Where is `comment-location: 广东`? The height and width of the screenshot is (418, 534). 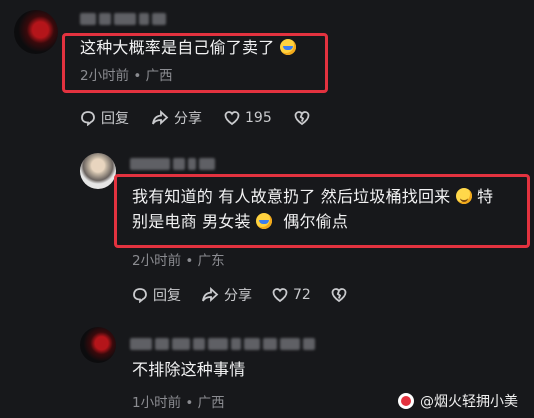 comment-location: 广东 is located at coordinates (211, 261).